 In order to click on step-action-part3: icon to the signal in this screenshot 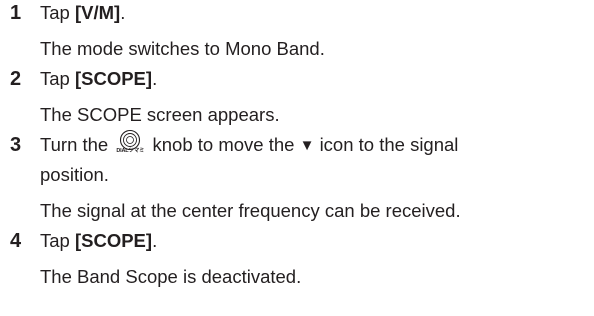, I will do `click(389, 144)`.